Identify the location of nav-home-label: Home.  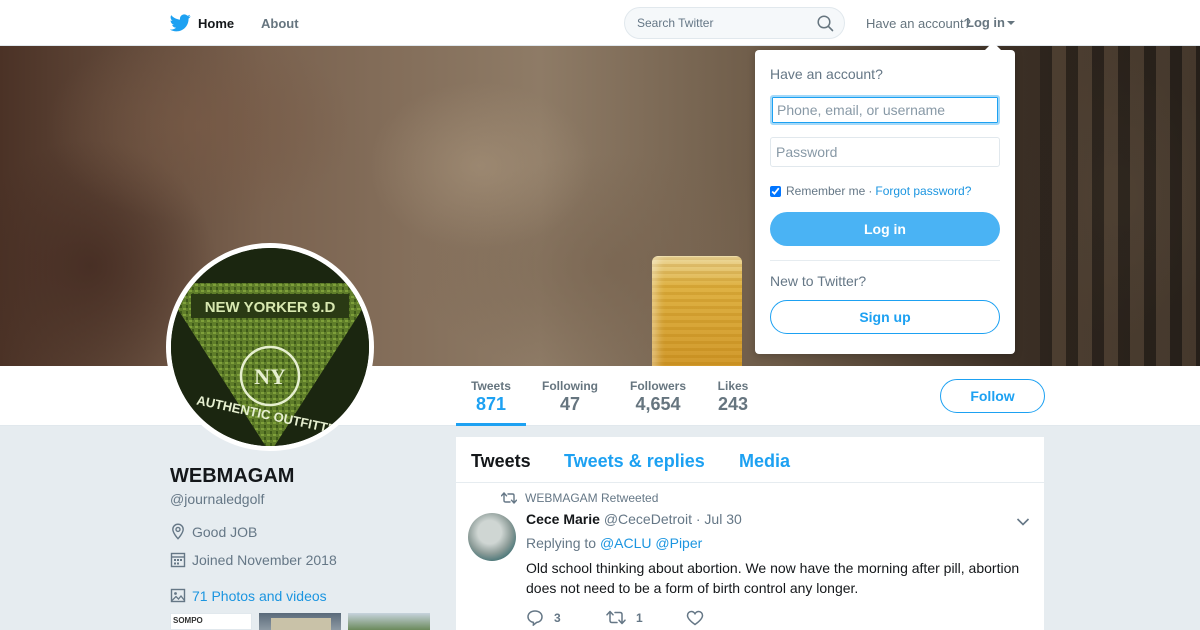
(216, 23).